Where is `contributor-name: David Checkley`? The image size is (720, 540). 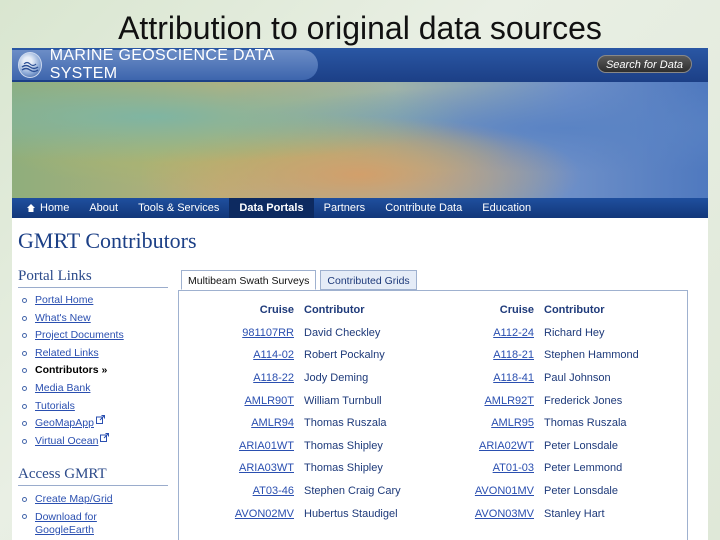
contributor-name: David Checkley is located at coordinates (342, 332).